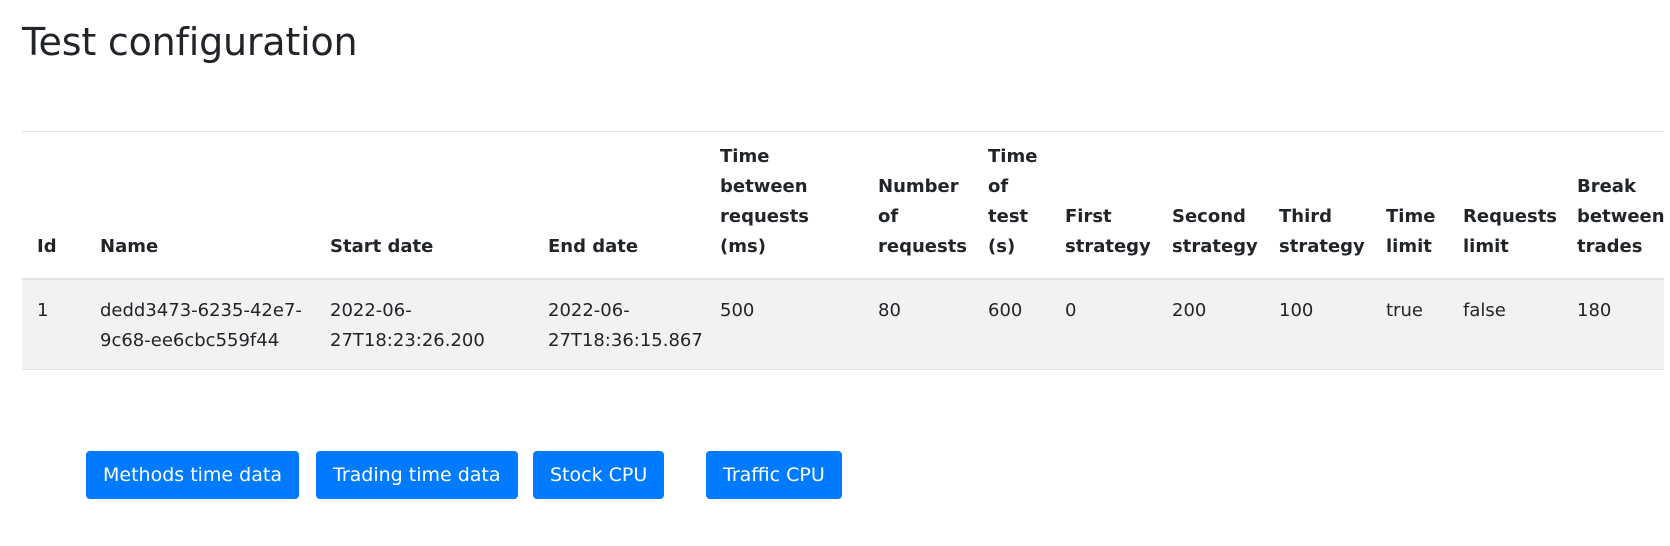 The width and height of the screenshot is (1670, 546). I want to click on methods-time-data-button: Methods time data, so click(192, 475).